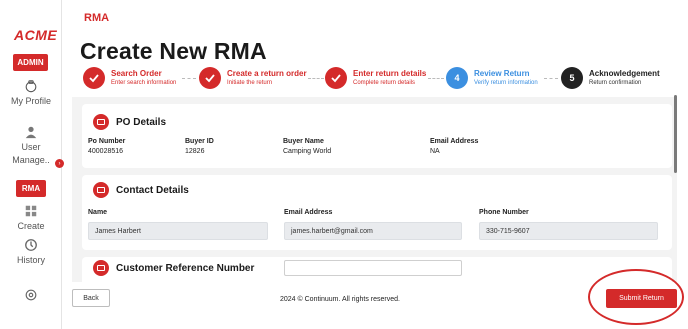 The width and height of the screenshot is (688, 329). What do you see at coordinates (31, 188) in the screenshot?
I see `sidebar-item-rma: RMA` at bounding box center [31, 188].